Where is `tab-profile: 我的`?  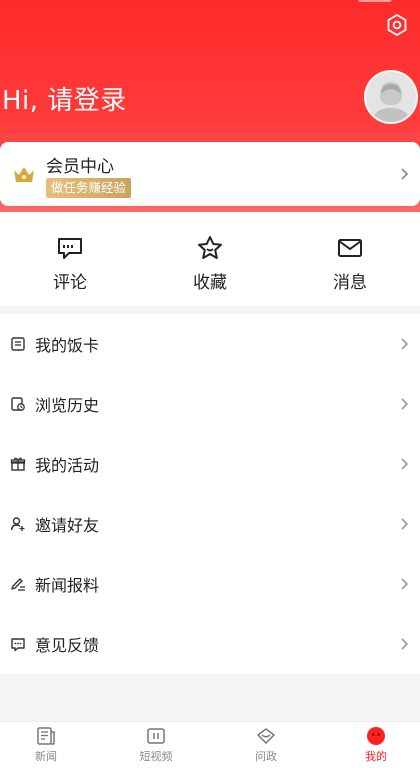
tab-profile: 我的 is located at coordinates (376, 745).